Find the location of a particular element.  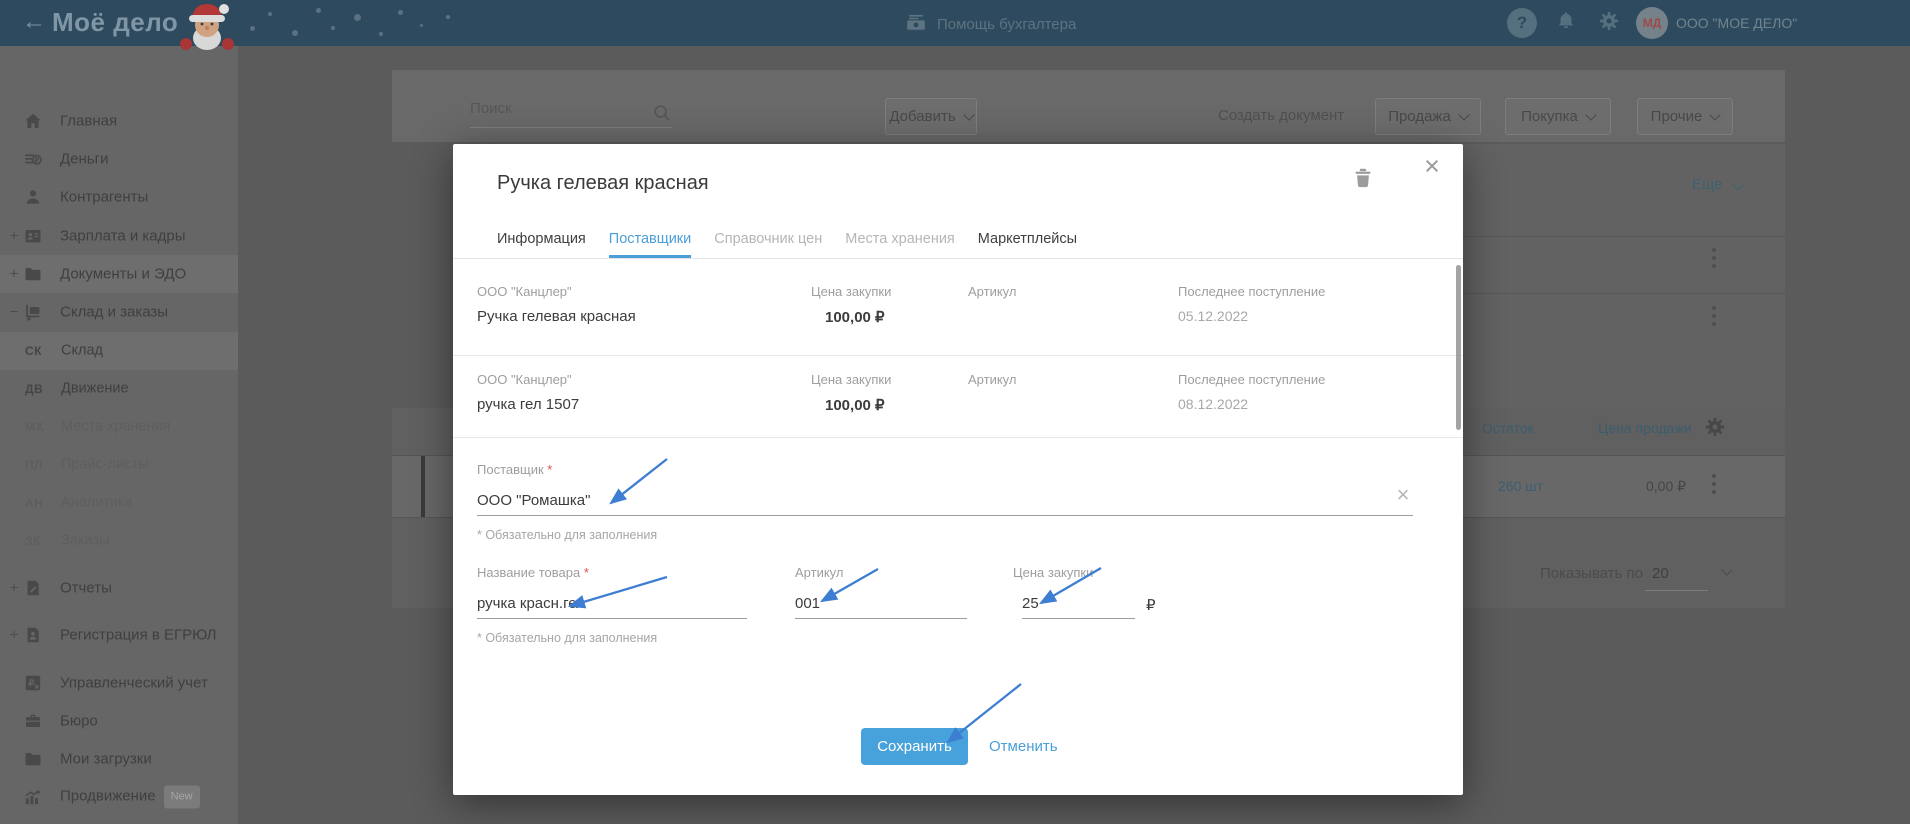

purchase-price-field-label: Цена закупки is located at coordinates (1053, 572).